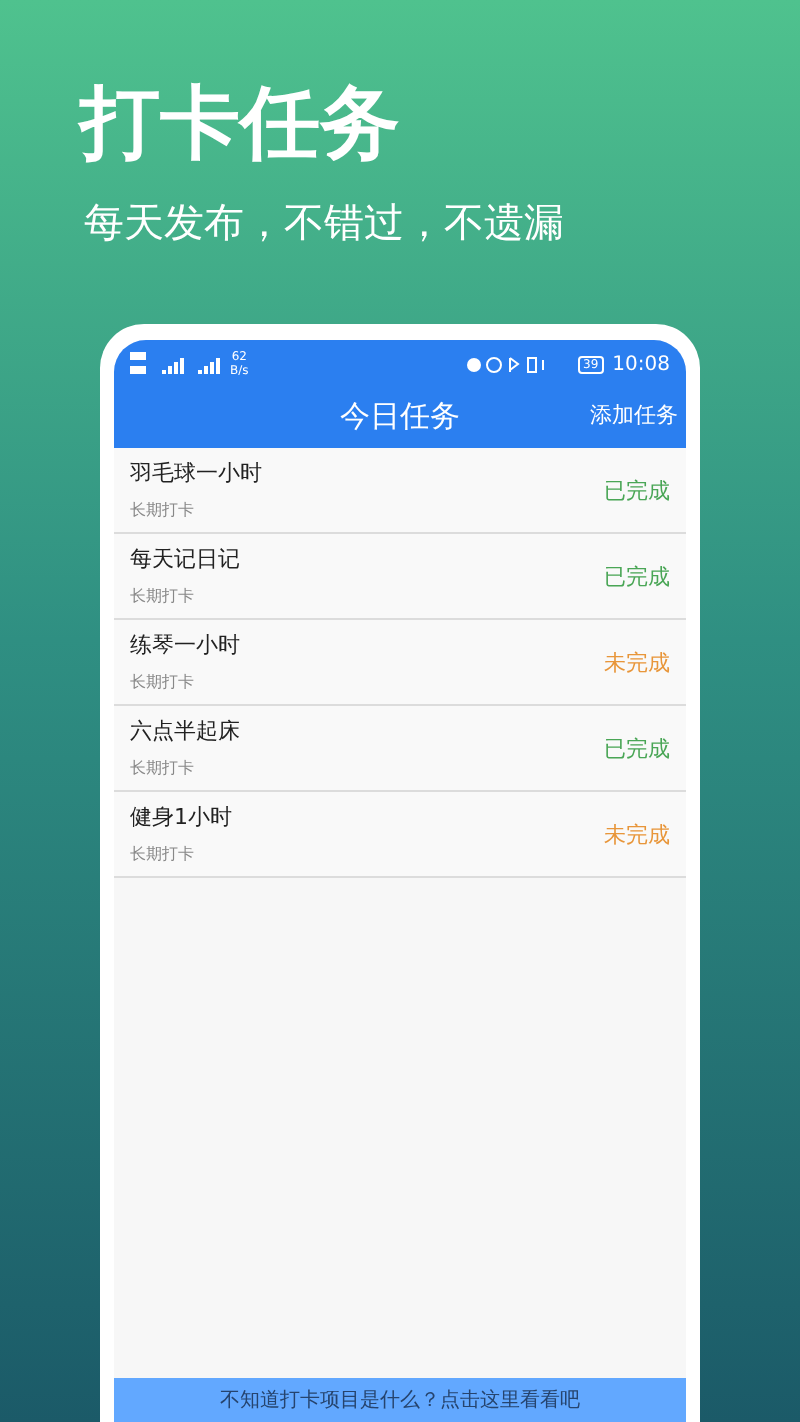  I want to click on page-headline: 打卡任务, so click(241, 124).